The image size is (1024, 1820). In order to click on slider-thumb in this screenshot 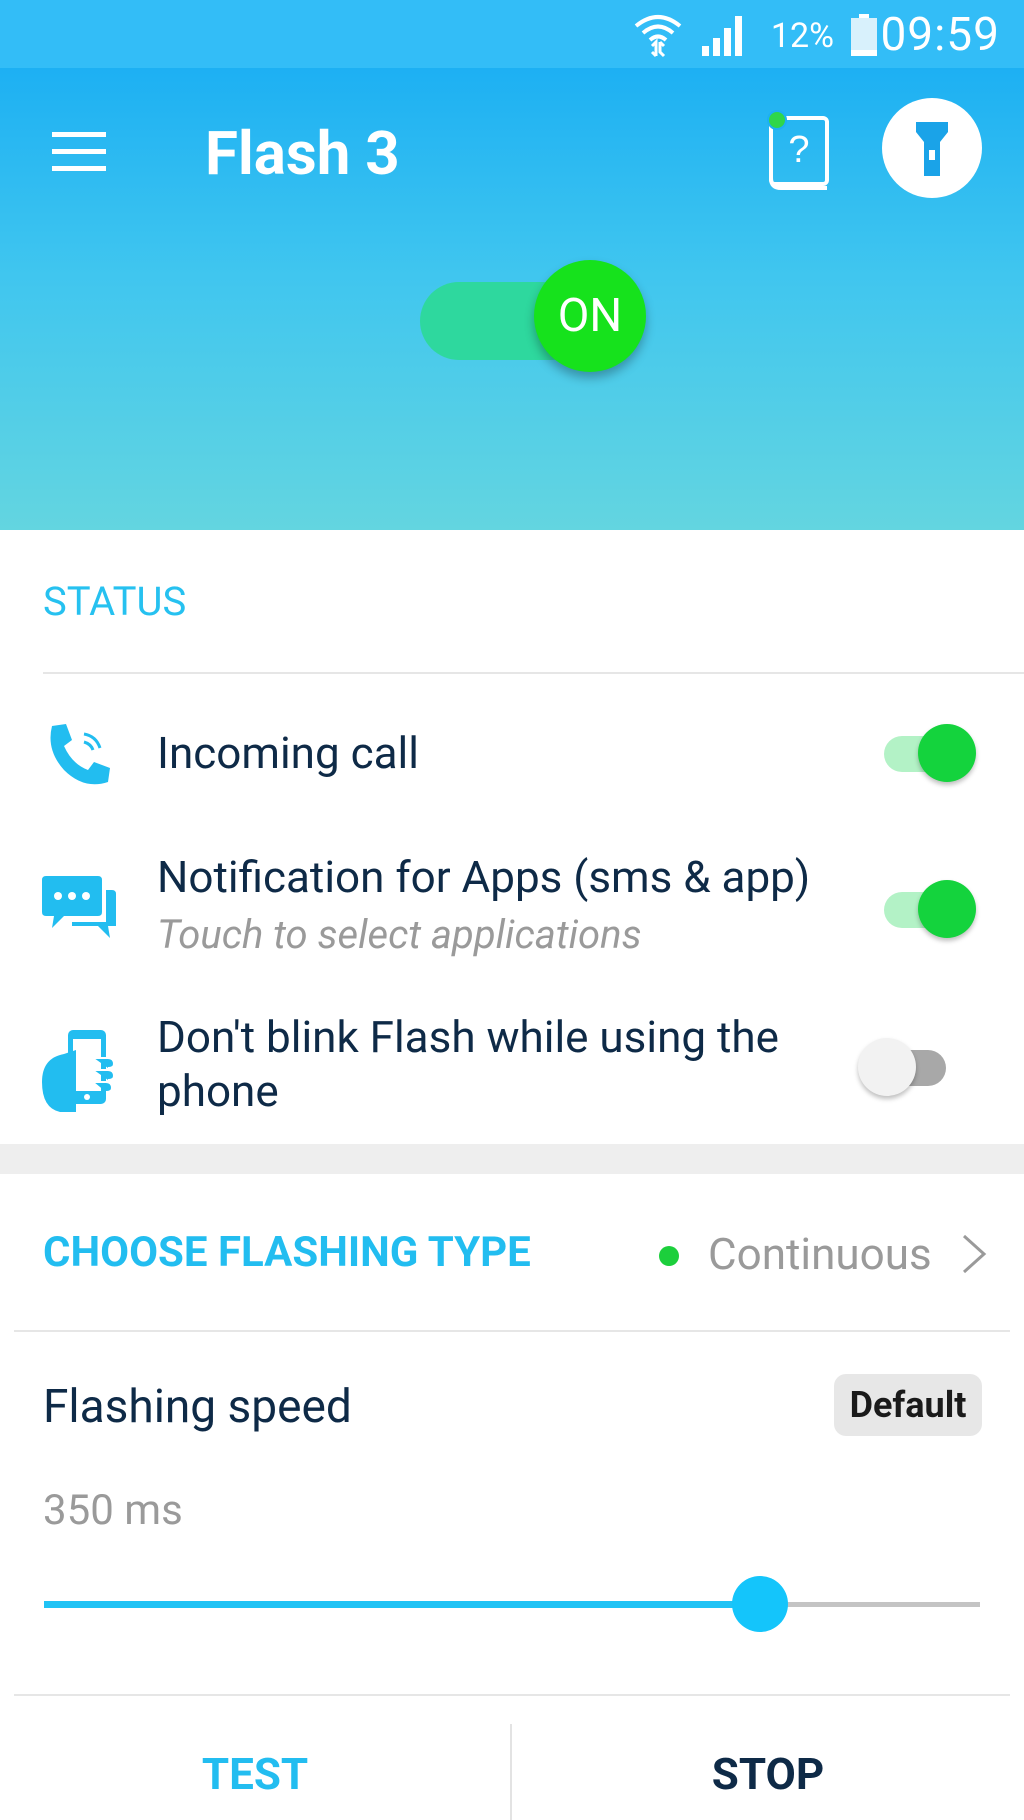, I will do `click(760, 1604)`.